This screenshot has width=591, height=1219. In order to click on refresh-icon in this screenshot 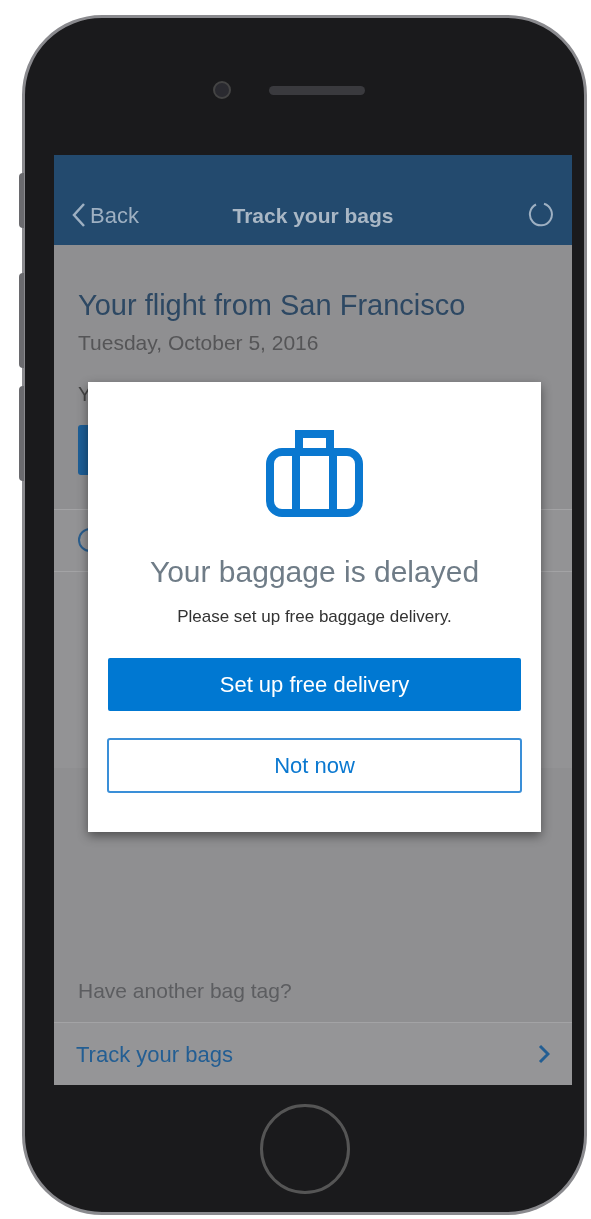, I will do `click(541, 214)`.